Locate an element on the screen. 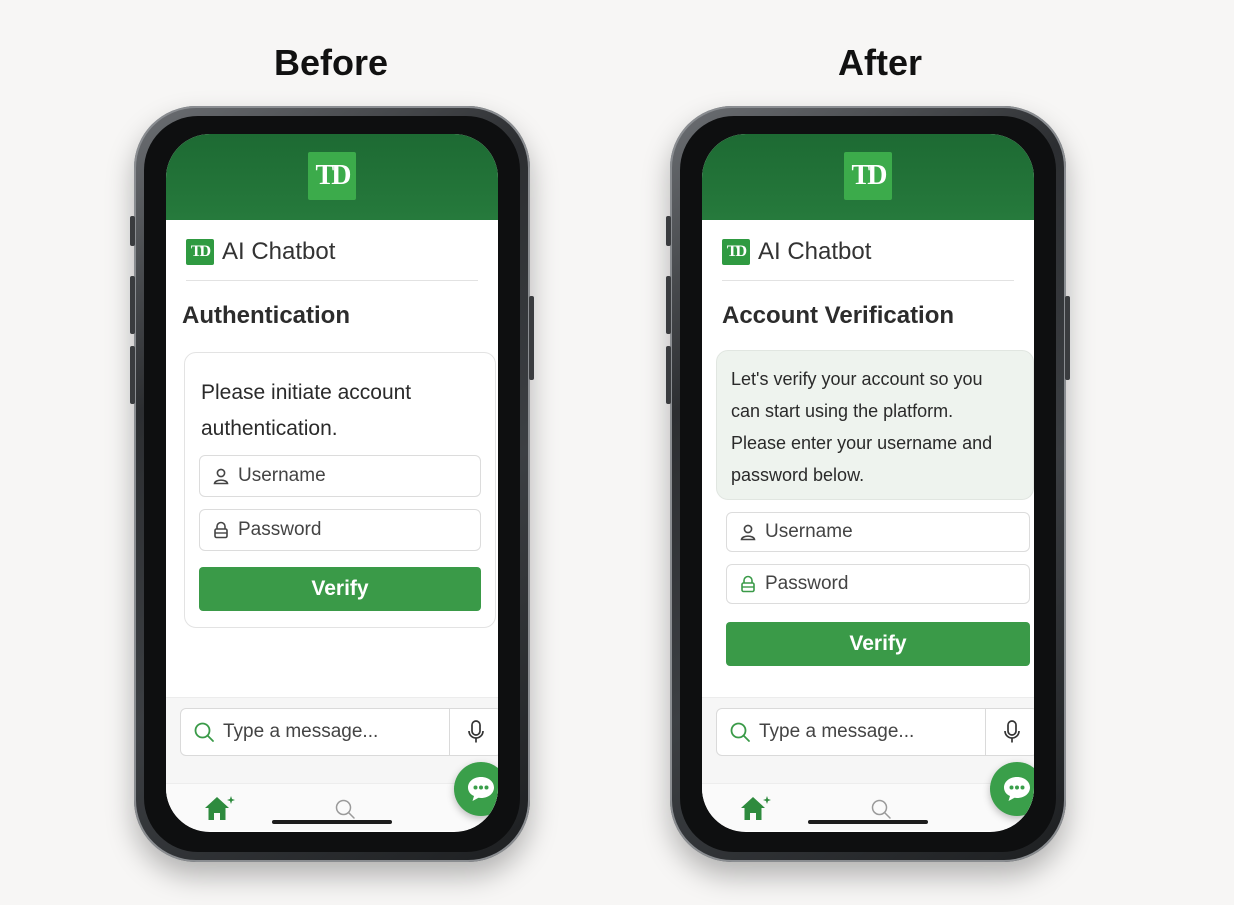  page-title: Account Verification is located at coordinates (838, 315).